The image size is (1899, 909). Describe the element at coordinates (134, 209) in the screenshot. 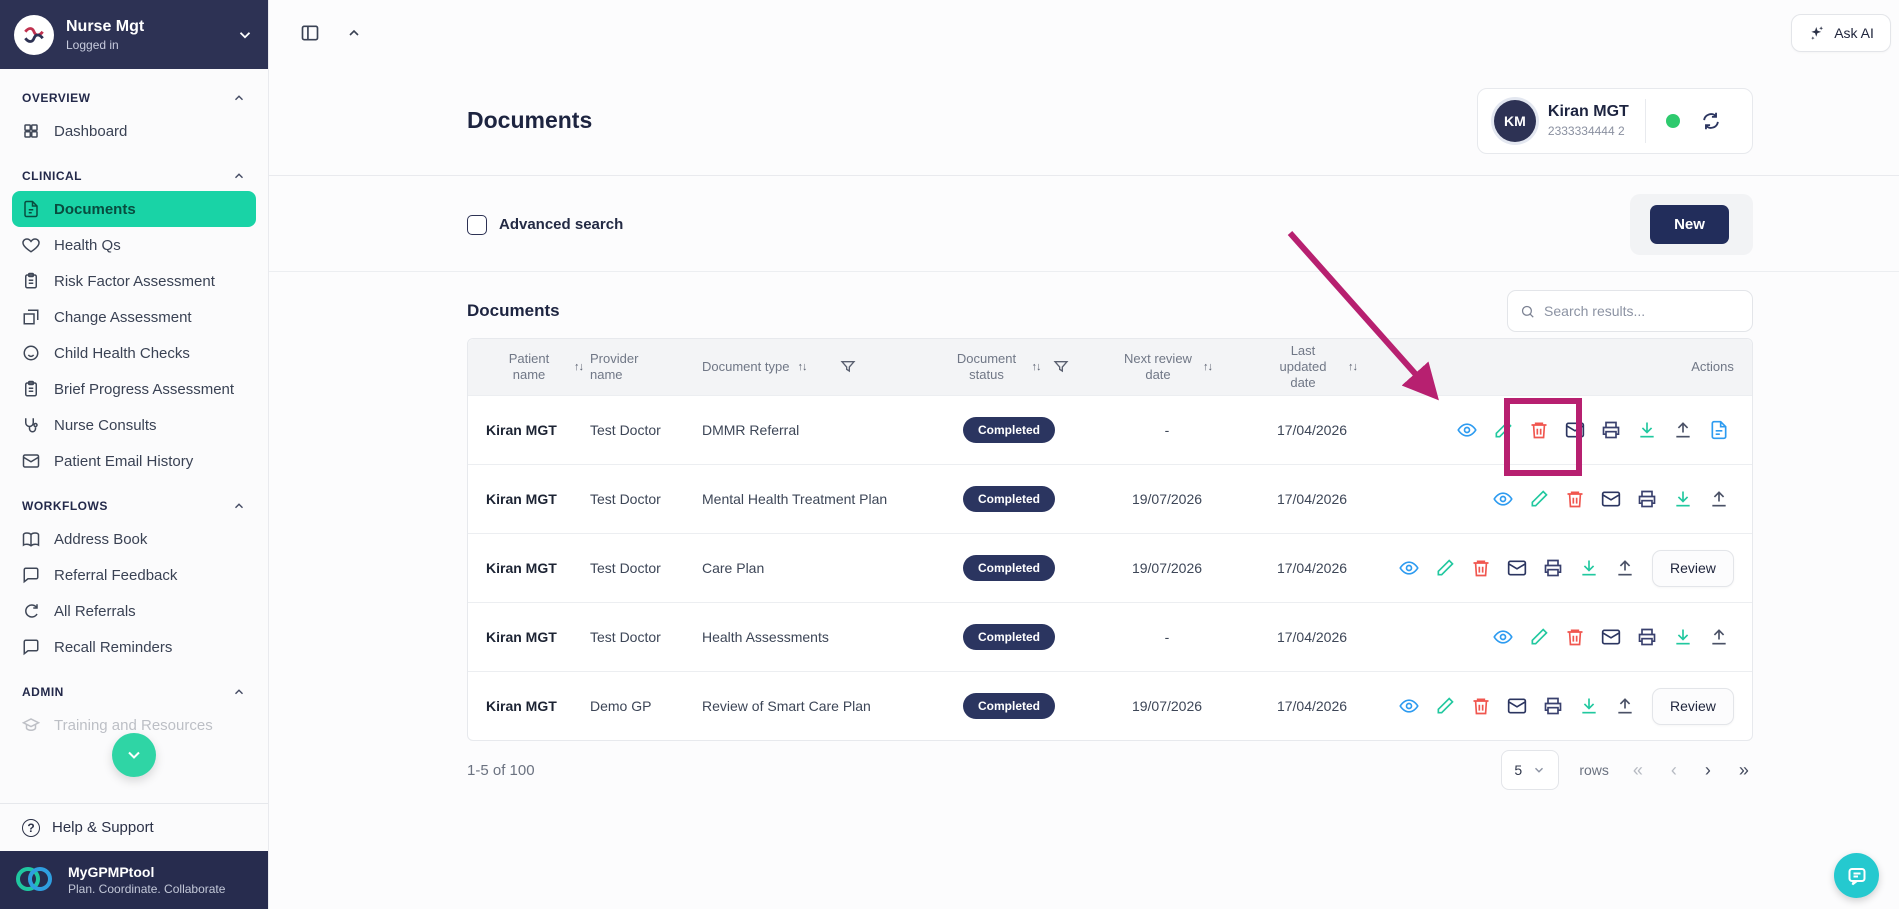

I see `sidebar-item-documents: Documents` at that location.